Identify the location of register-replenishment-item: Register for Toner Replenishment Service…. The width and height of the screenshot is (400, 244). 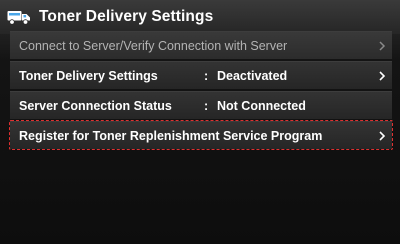
(201, 135).